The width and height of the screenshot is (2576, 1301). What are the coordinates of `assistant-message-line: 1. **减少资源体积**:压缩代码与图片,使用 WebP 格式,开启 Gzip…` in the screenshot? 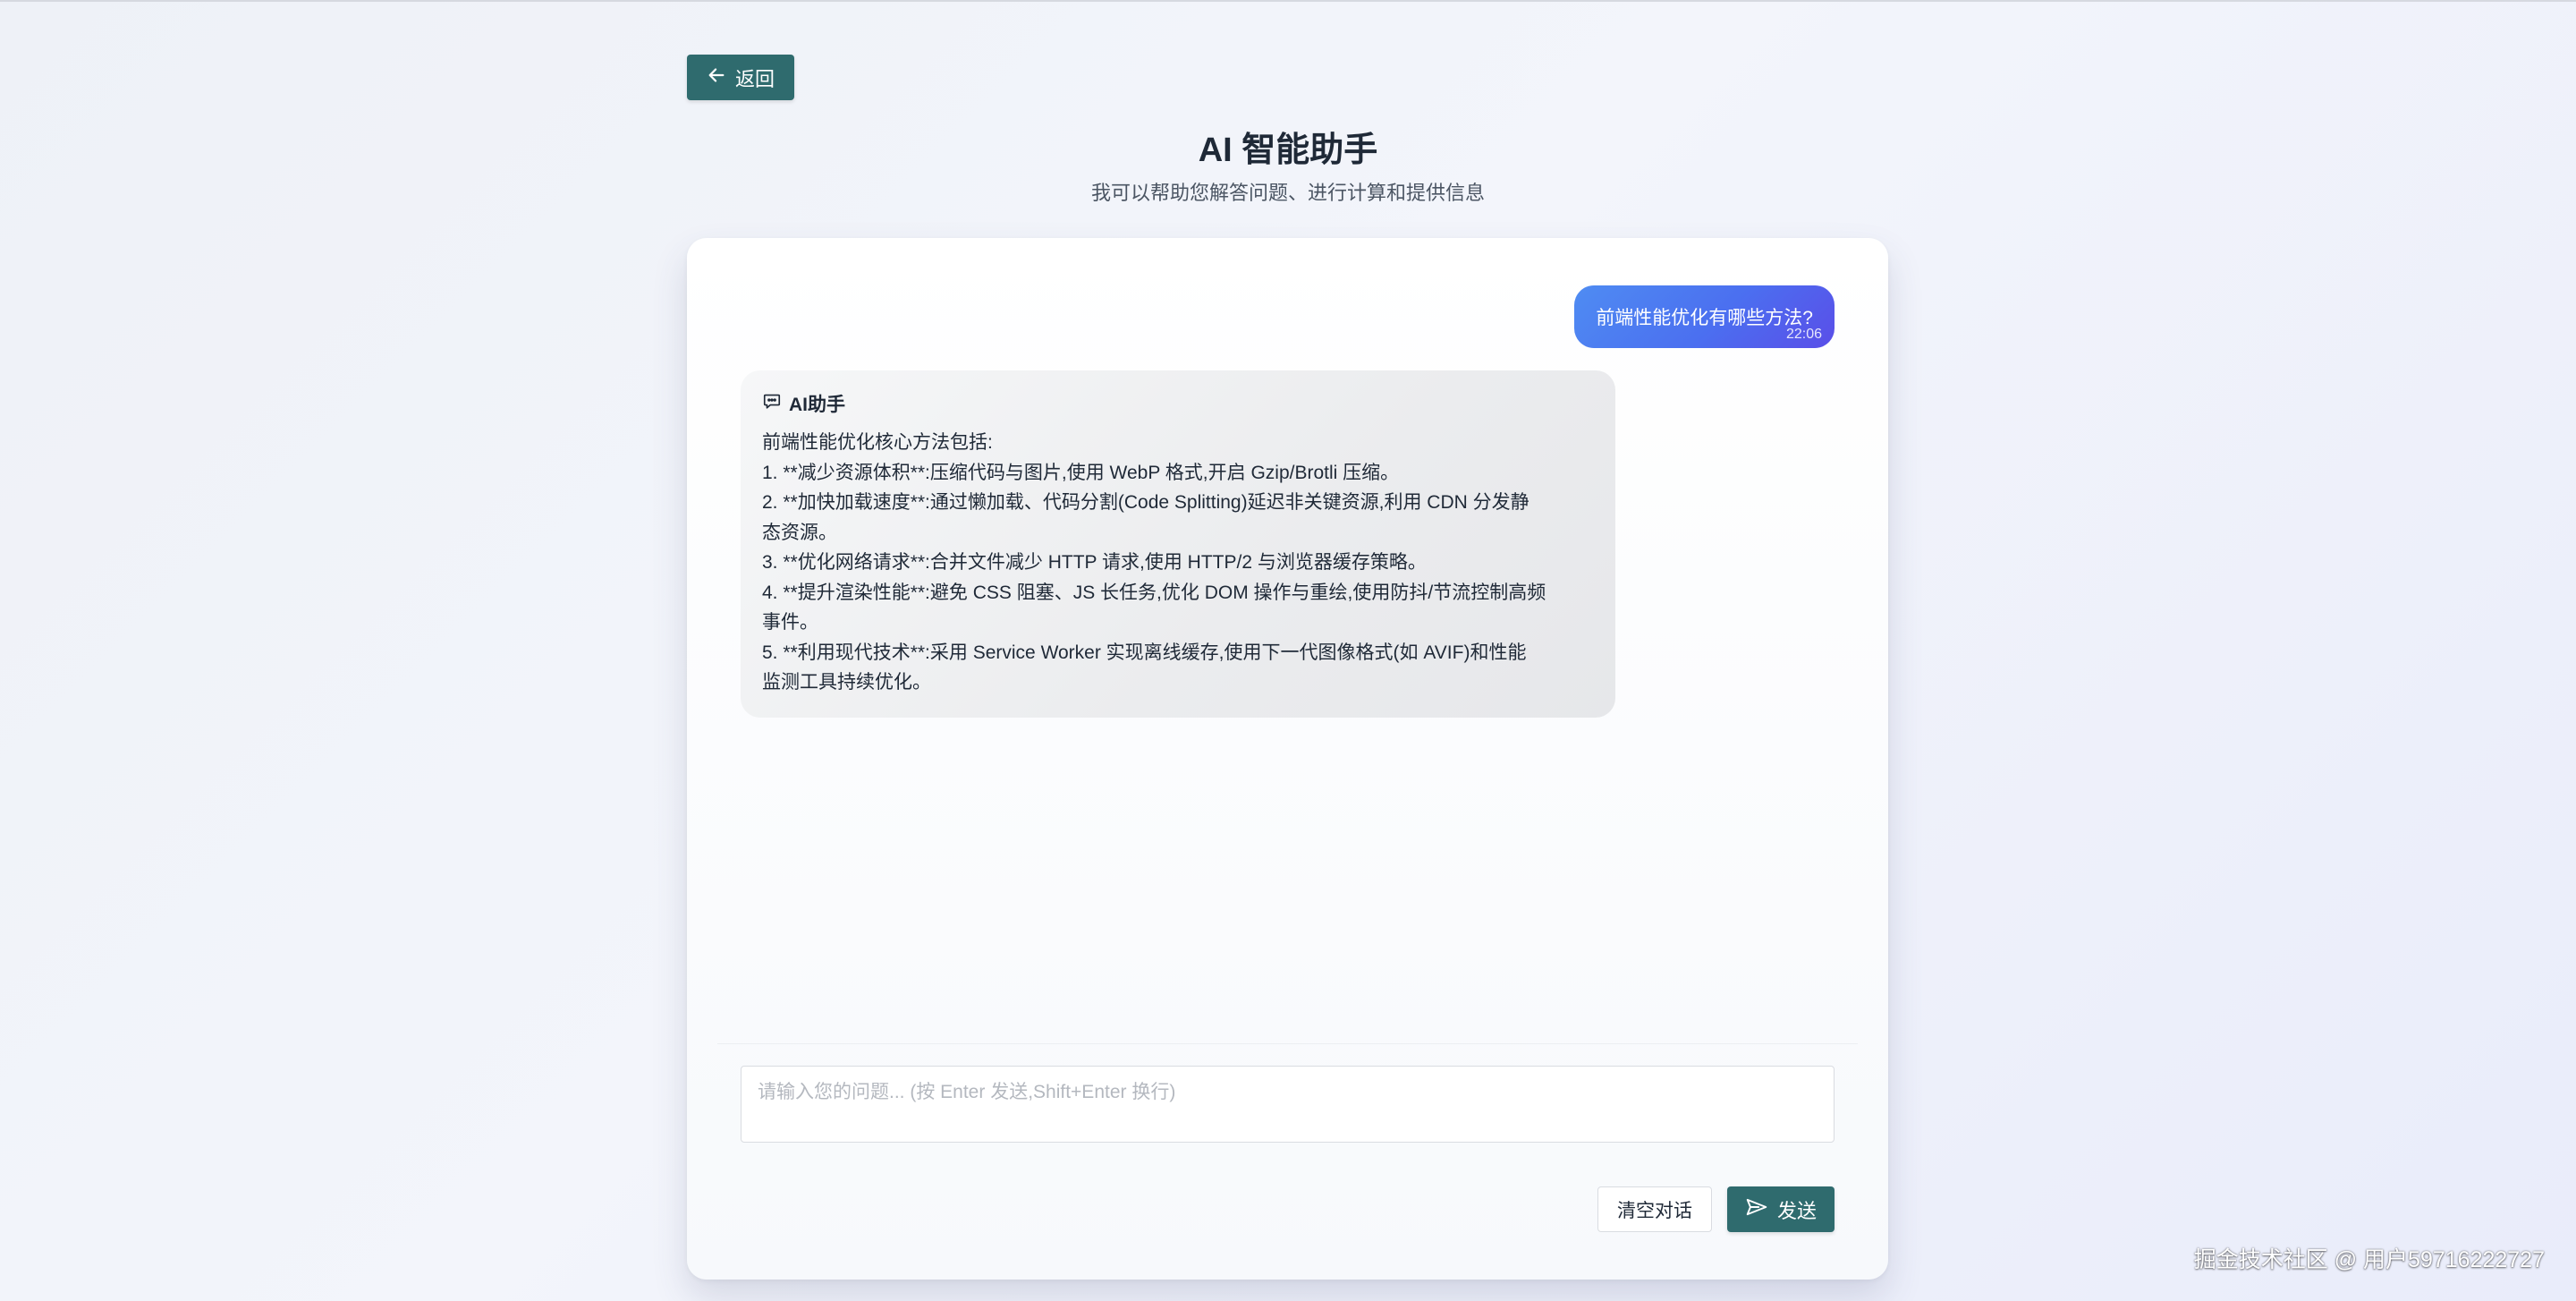 It's located at (1081, 472).